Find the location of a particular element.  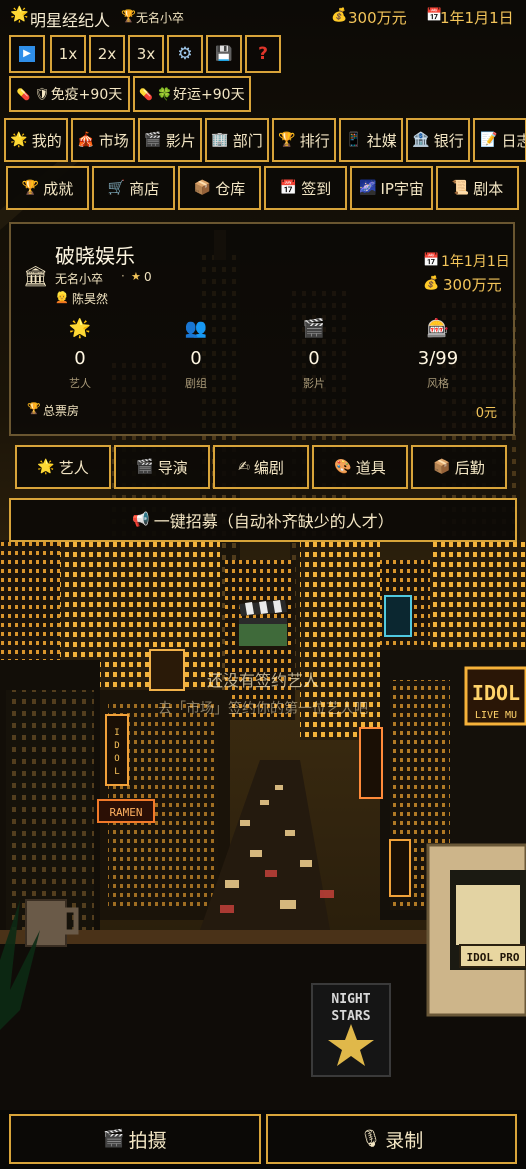

star-icon: ★ is located at coordinates (136, 276).